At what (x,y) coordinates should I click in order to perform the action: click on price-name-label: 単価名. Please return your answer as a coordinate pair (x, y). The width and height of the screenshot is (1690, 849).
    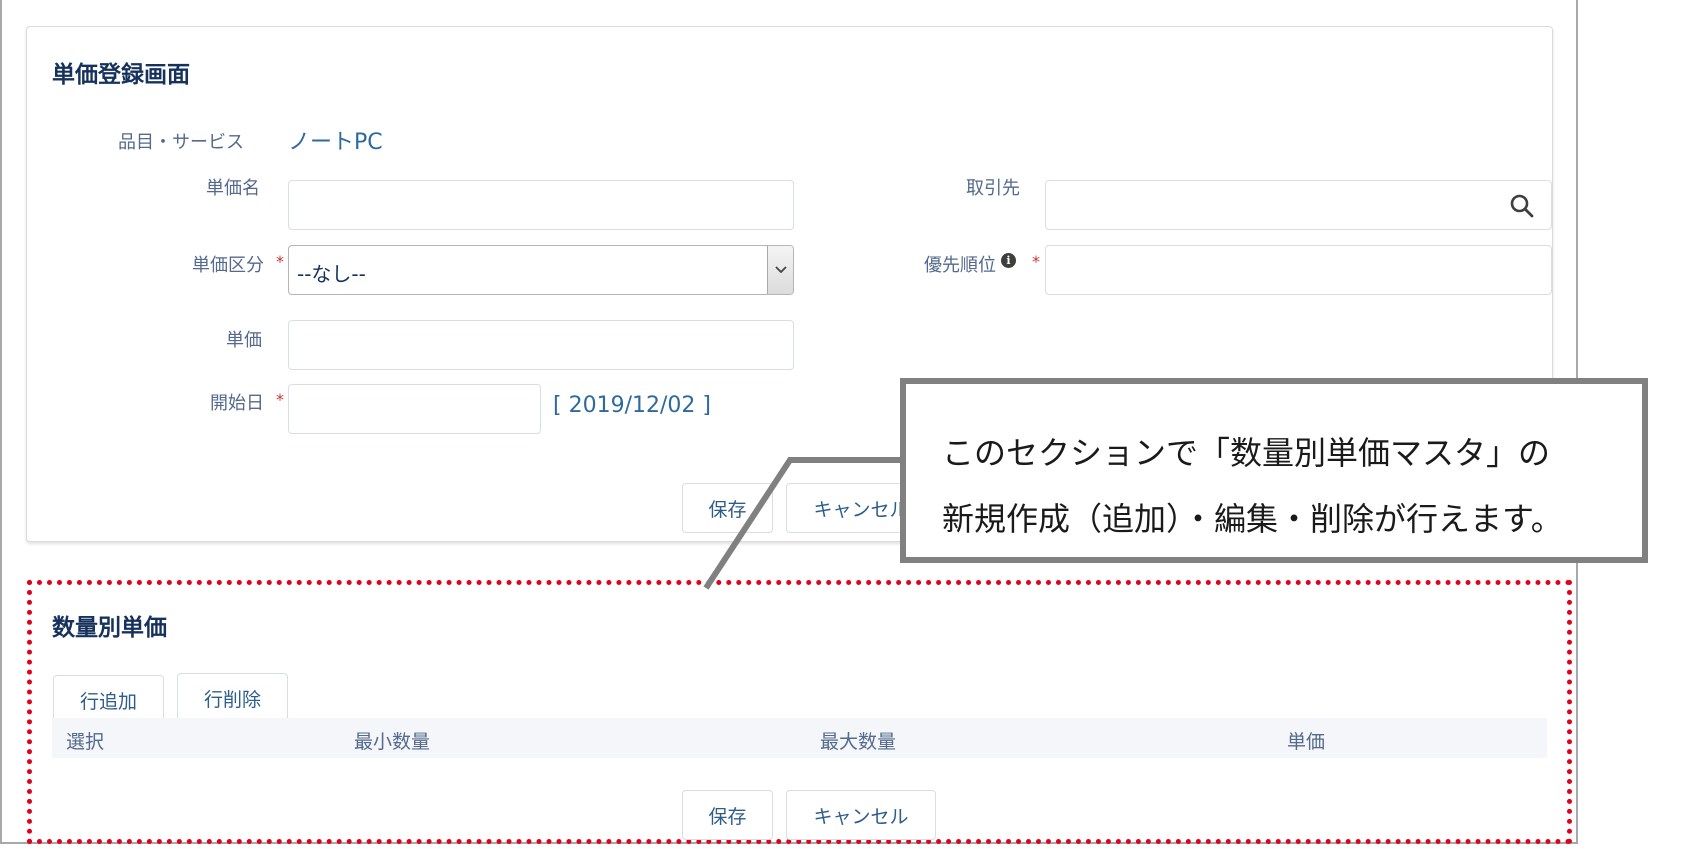
    Looking at the image, I should click on (233, 188).